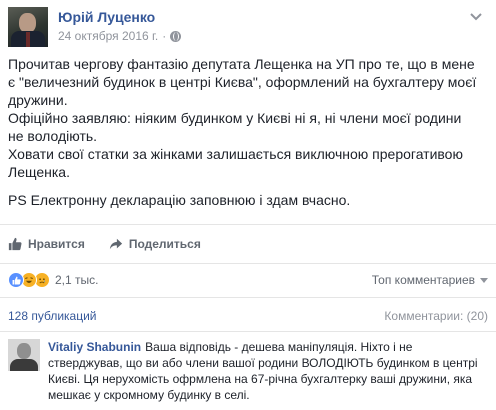  I want to click on reactions-count: 2,1 тыс., so click(76, 280).